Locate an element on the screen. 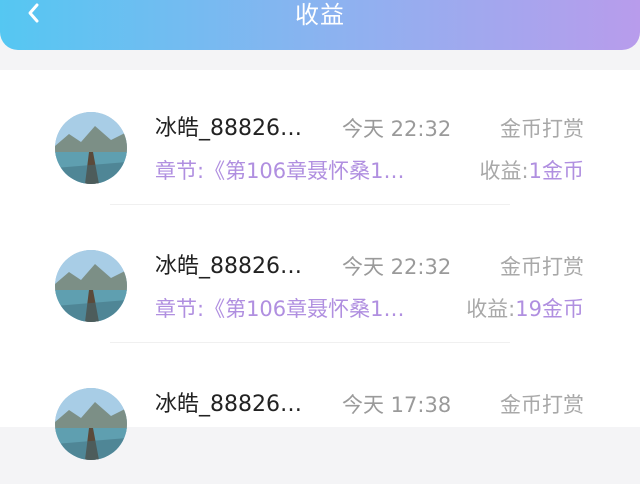 The width and height of the screenshot is (640, 484). earnings-value: 19金币 is located at coordinates (549, 309).